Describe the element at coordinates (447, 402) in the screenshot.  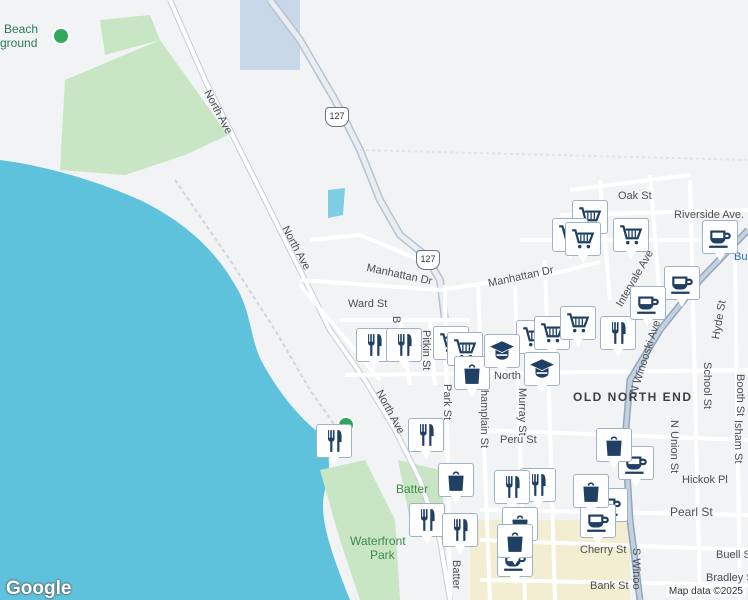
I see `park-st-label: Park St` at that location.